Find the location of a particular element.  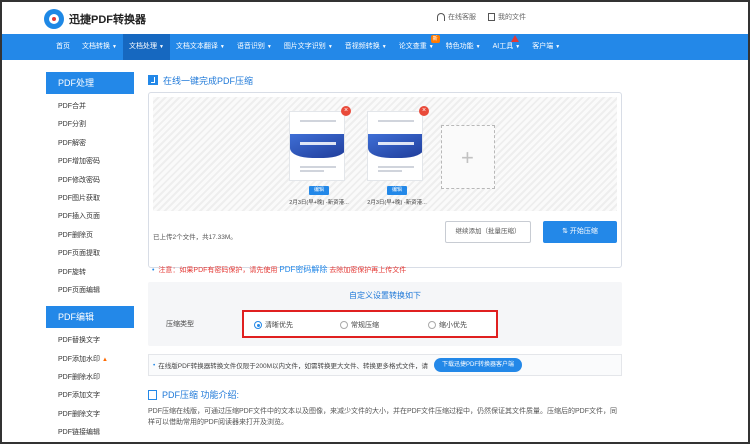

nav-item: 文档文本翻译 ▼ is located at coordinates (200, 47).